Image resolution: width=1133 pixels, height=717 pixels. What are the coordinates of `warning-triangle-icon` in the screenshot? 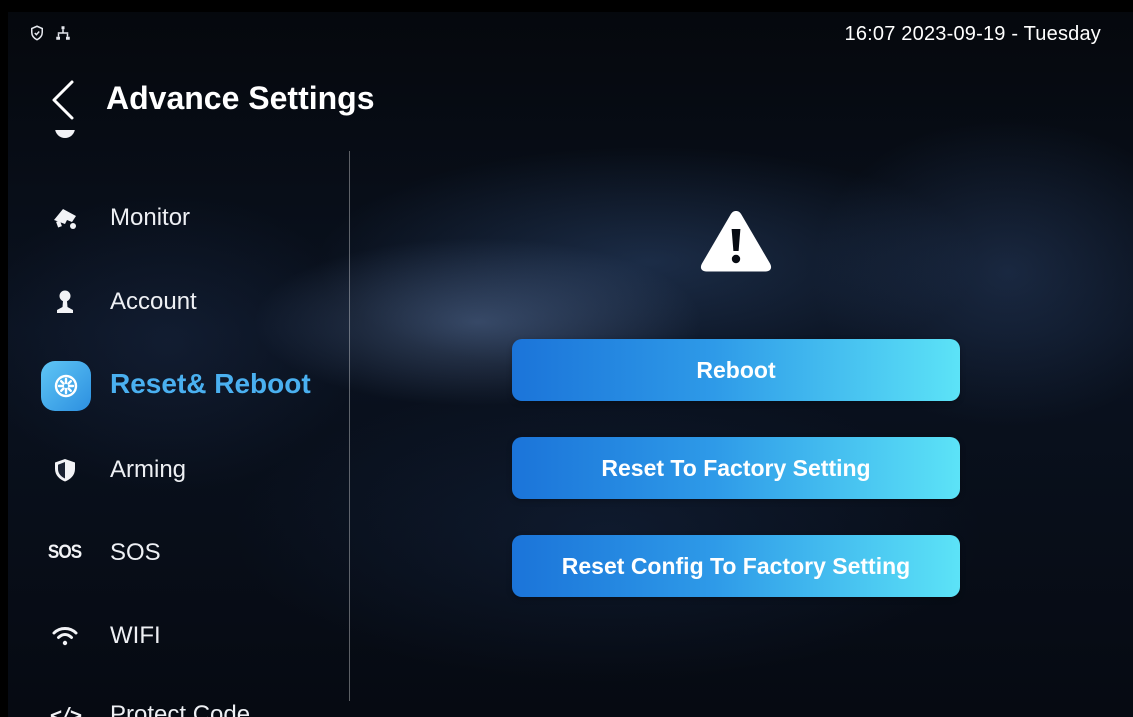 It's located at (736, 241).